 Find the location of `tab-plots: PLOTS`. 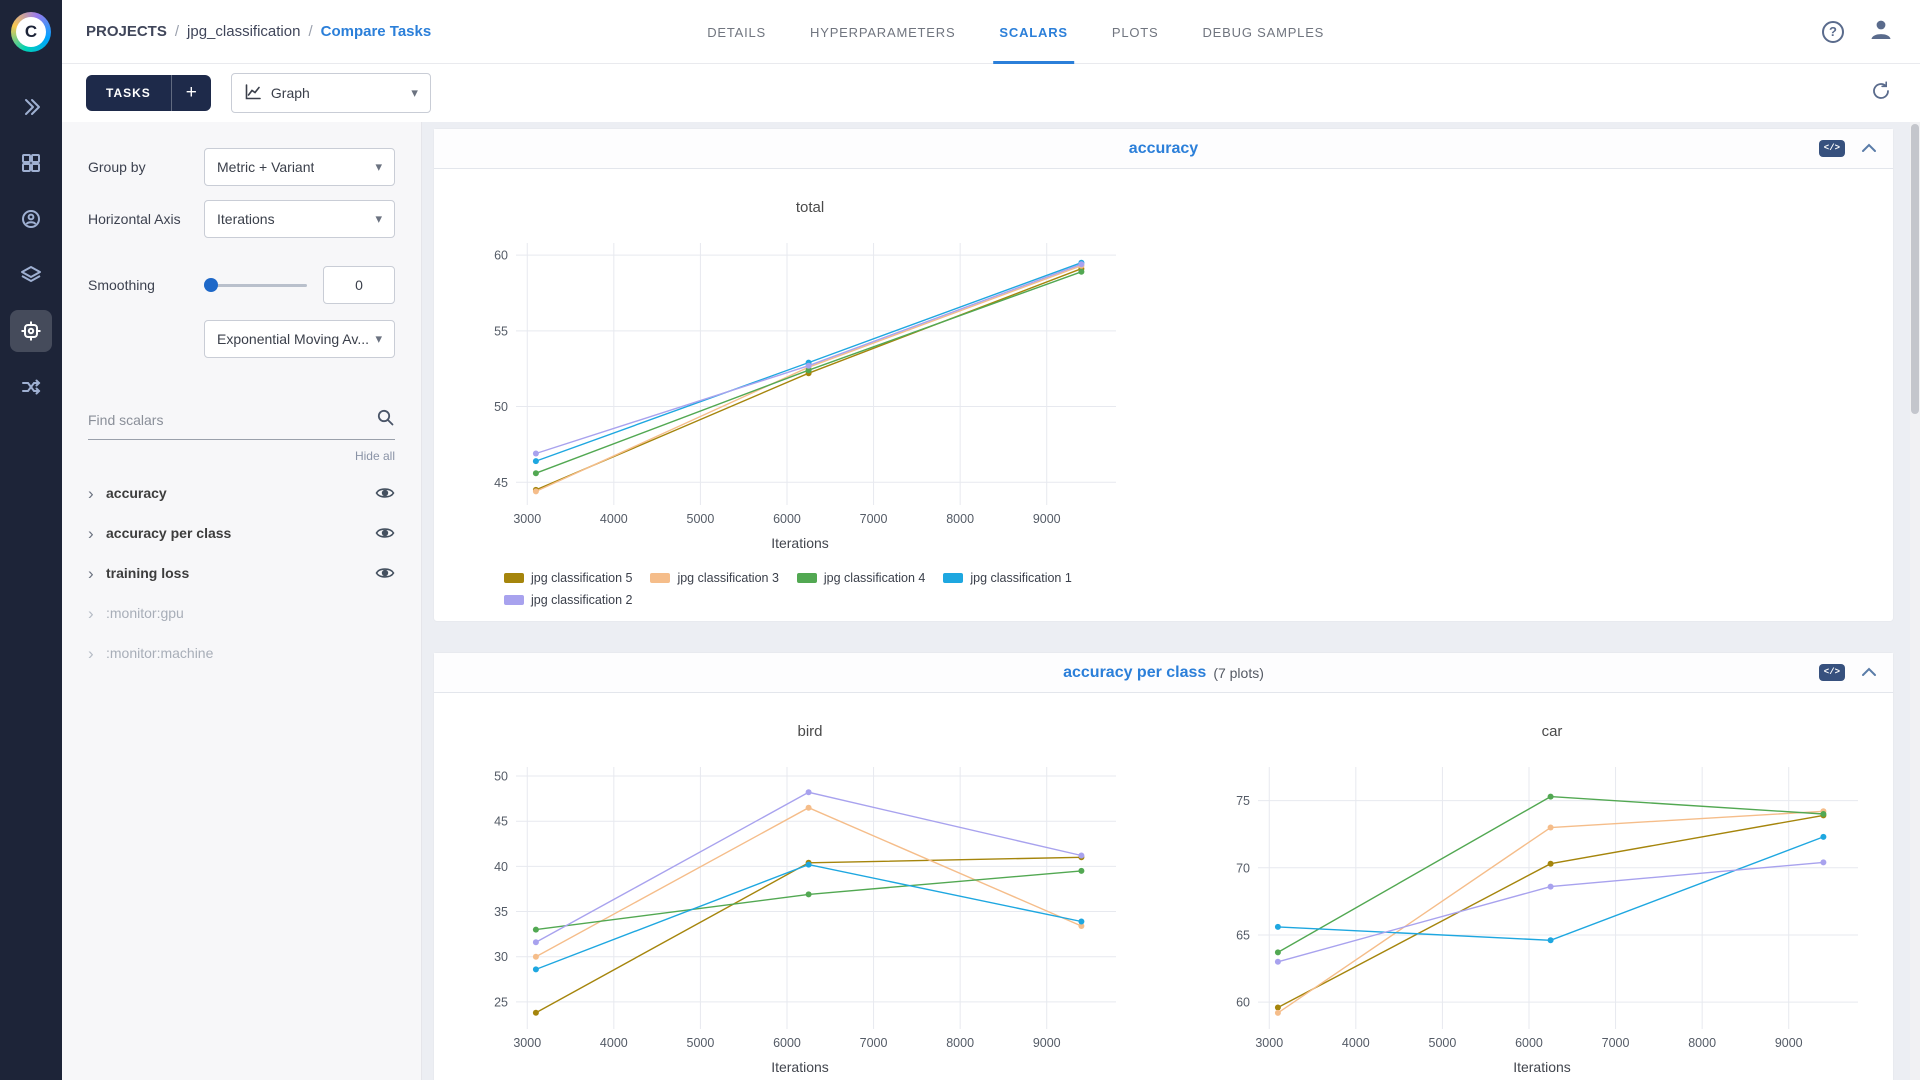

tab-plots: PLOTS is located at coordinates (1135, 32).